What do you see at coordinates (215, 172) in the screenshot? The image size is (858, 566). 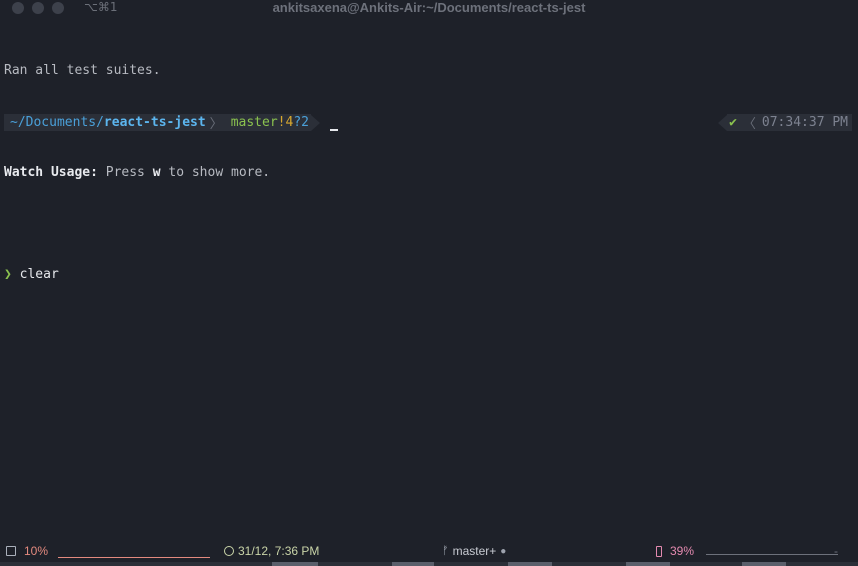 I see `watch-usage-tail: to show more.` at bounding box center [215, 172].